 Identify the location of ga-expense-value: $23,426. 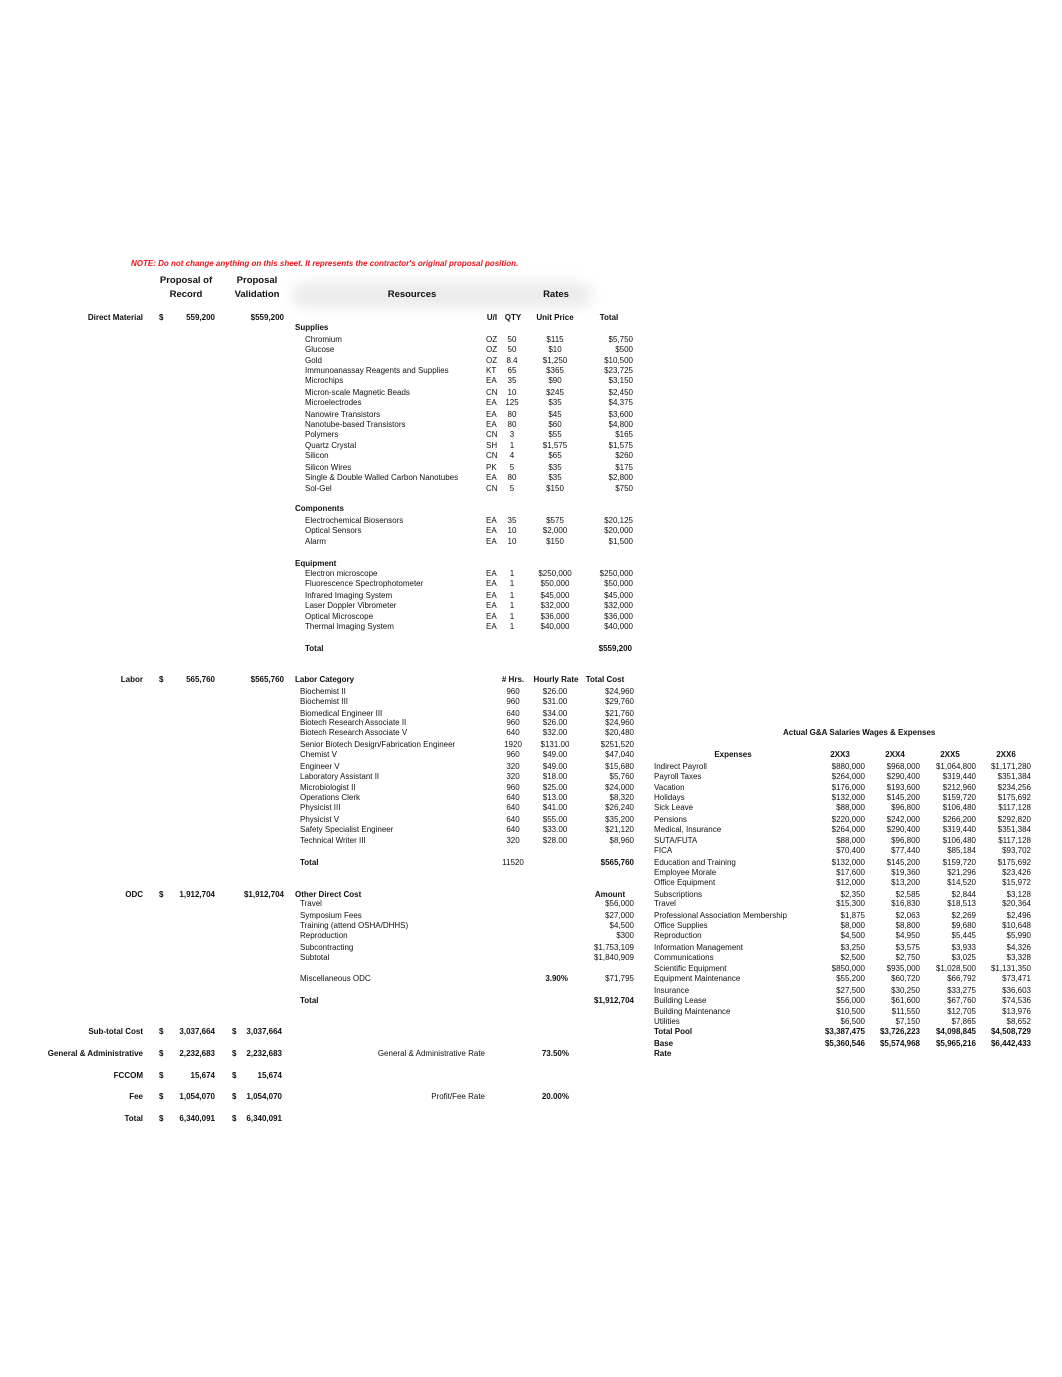
(1016, 872).